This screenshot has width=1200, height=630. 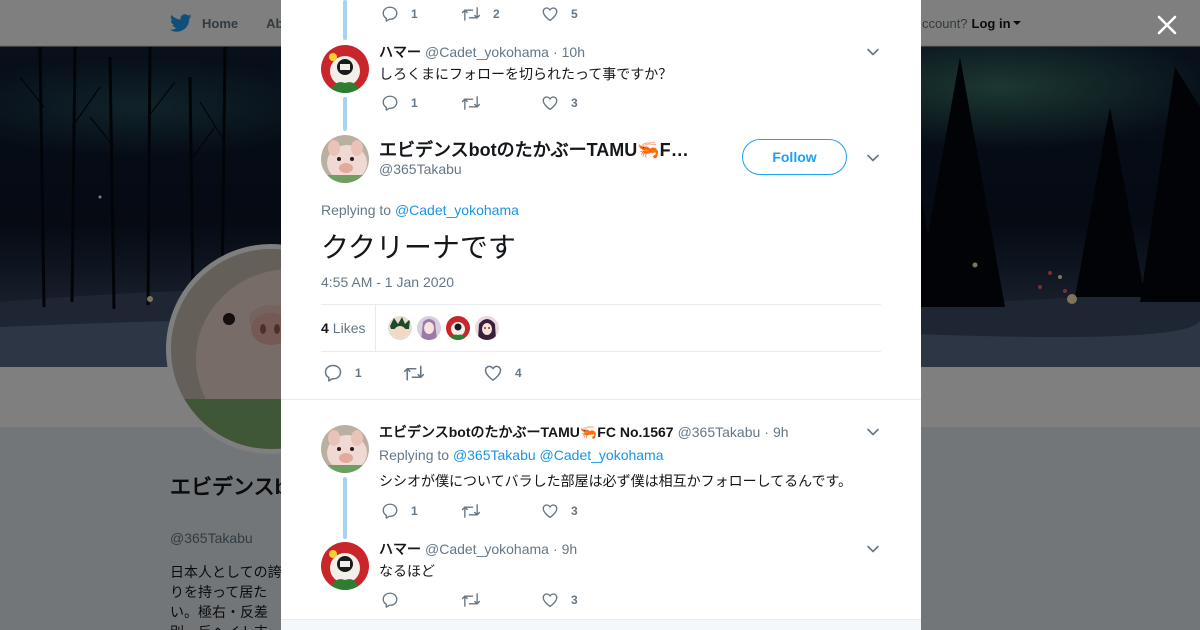 What do you see at coordinates (794, 157) in the screenshot?
I see `follow-button: Follow` at bounding box center [794, 157].